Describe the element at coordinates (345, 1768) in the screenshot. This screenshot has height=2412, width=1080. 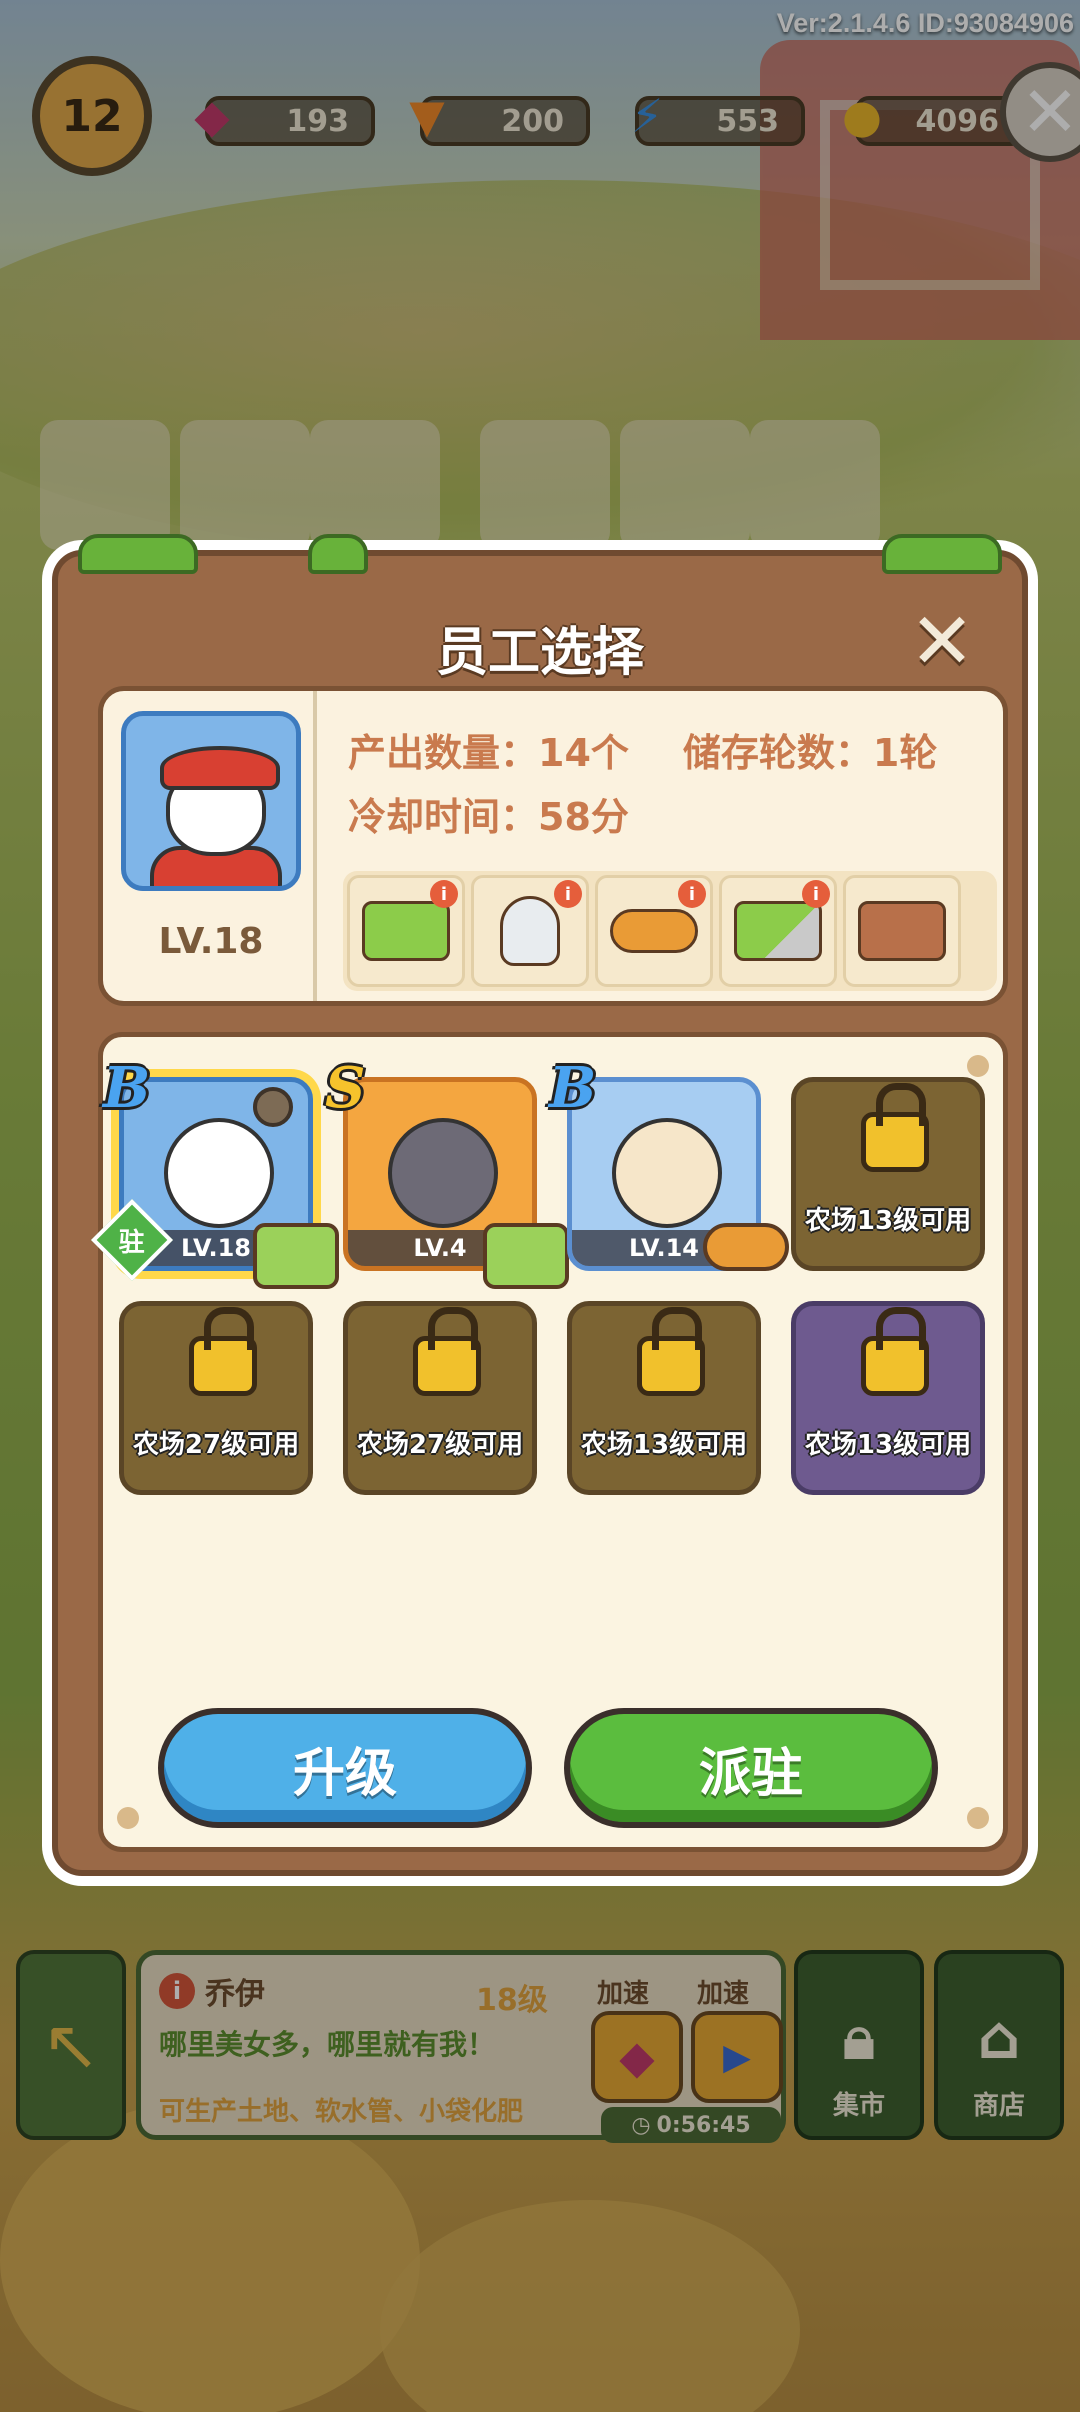
I see `upgrade-button: 升级` at that location.